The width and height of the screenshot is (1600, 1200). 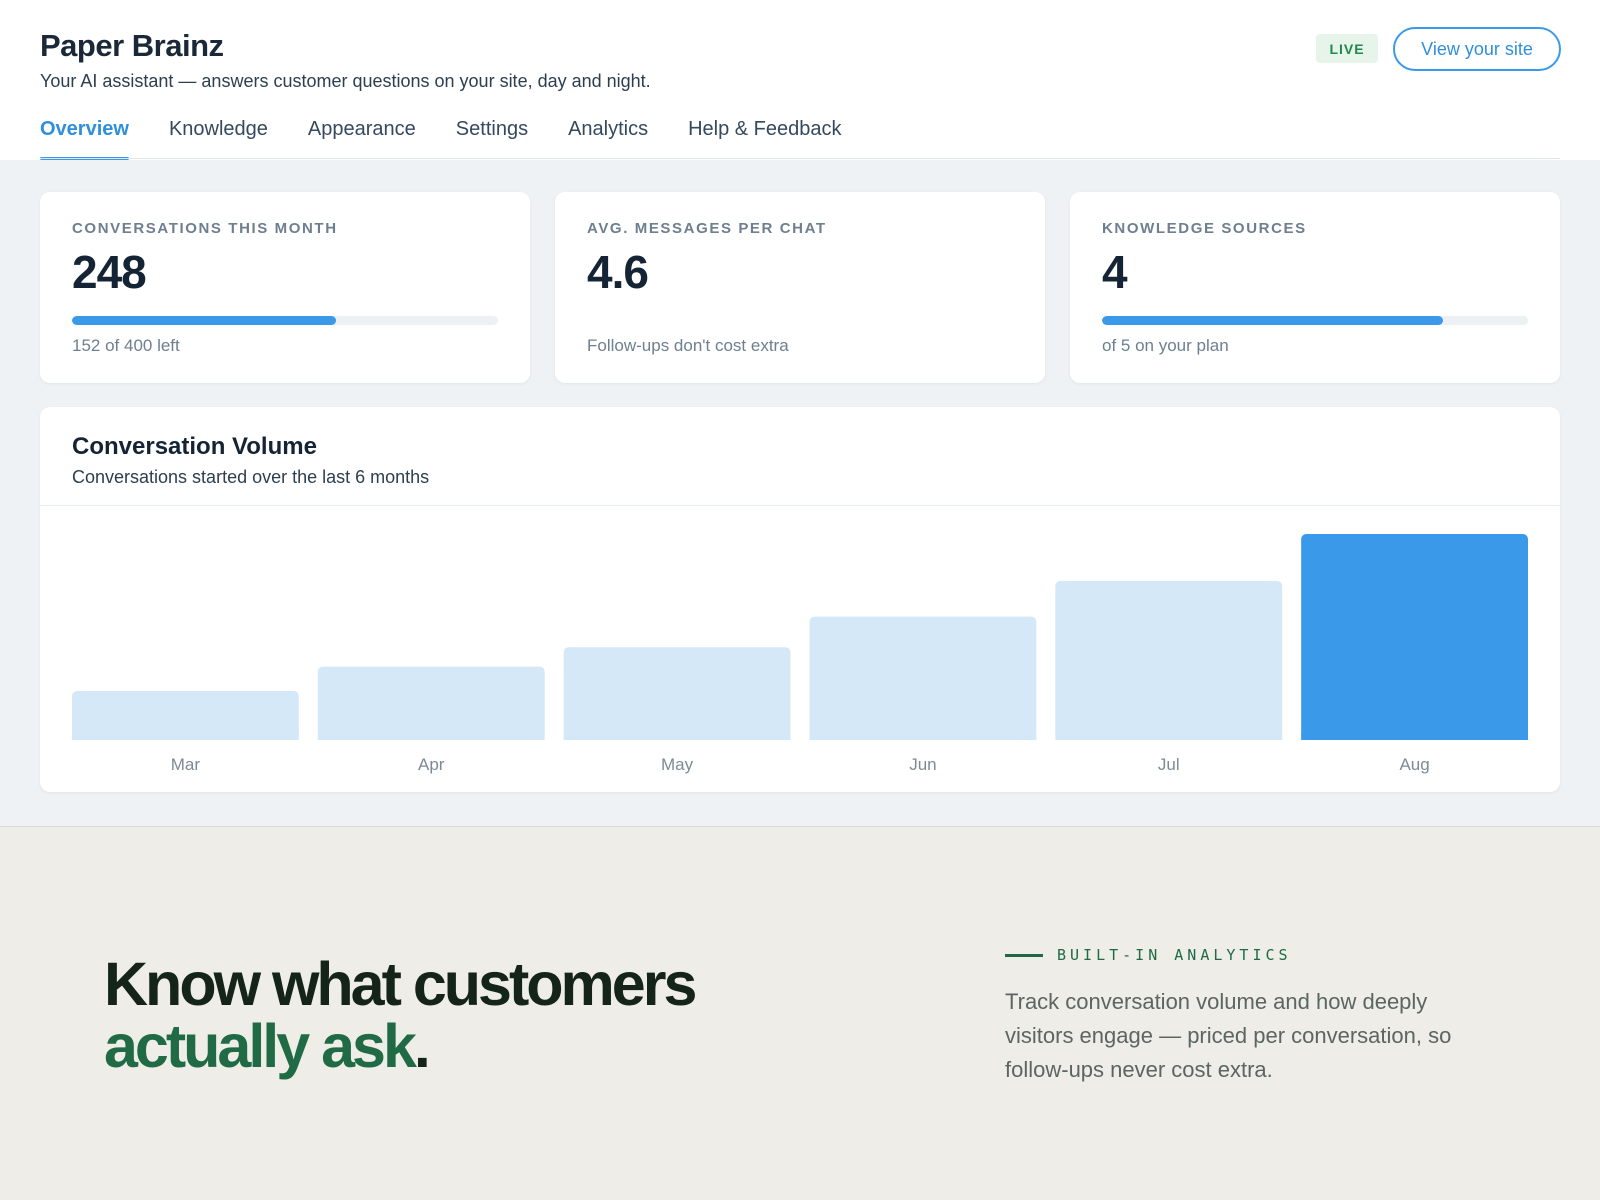 What do you see at coordinates (431, 703) in the screenshot?
I see `bar-apr` at bounding box center [431, 703].